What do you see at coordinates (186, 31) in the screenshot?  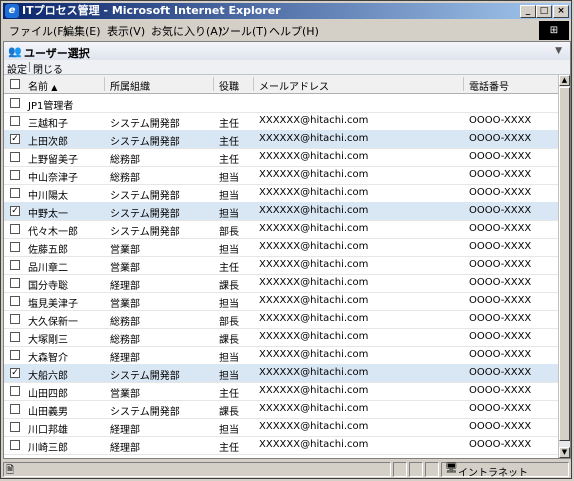 I see `menu-favorites: お気に入り(A)` at bounding box center [186, 31].